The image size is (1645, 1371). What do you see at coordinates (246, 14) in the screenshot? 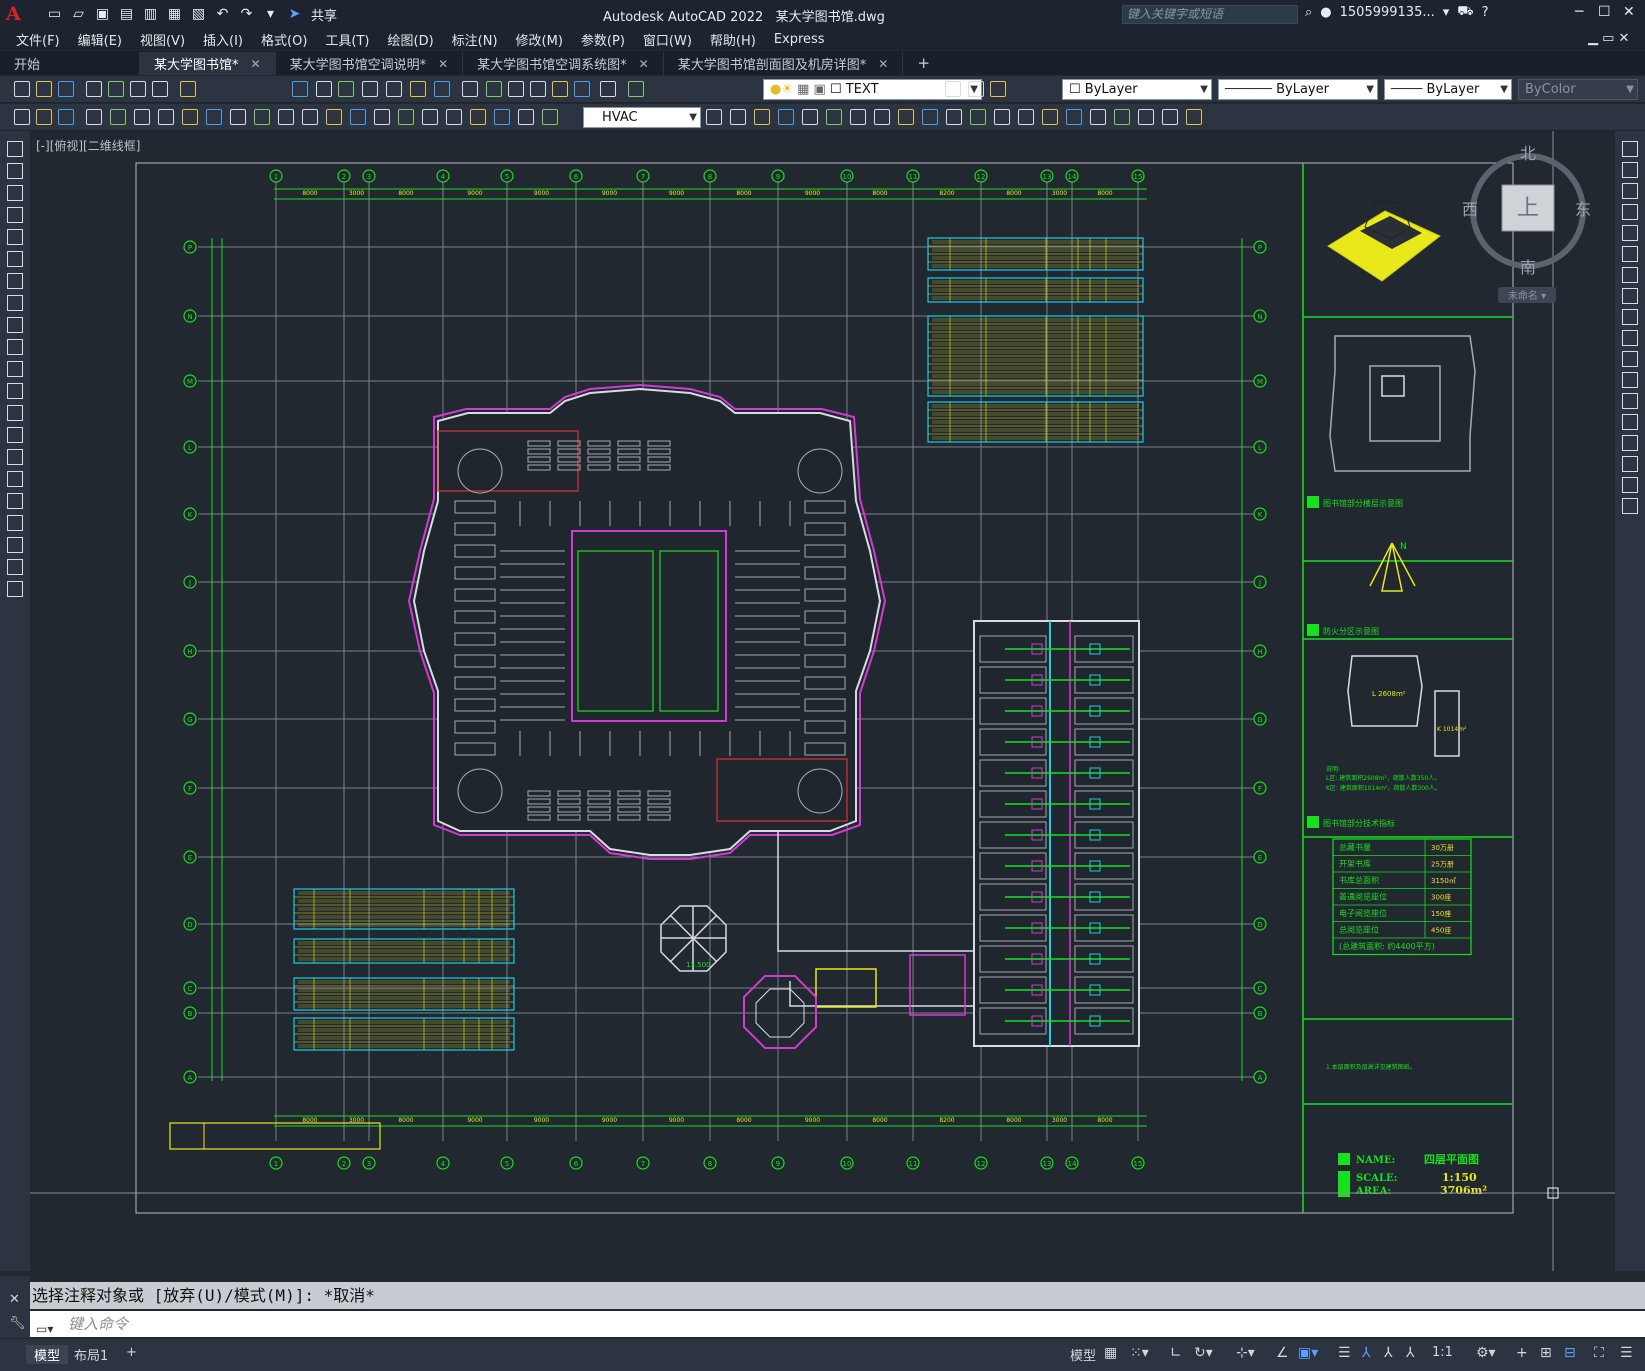
I see `redo-icon: ↷` at bounding box center [246, 14].